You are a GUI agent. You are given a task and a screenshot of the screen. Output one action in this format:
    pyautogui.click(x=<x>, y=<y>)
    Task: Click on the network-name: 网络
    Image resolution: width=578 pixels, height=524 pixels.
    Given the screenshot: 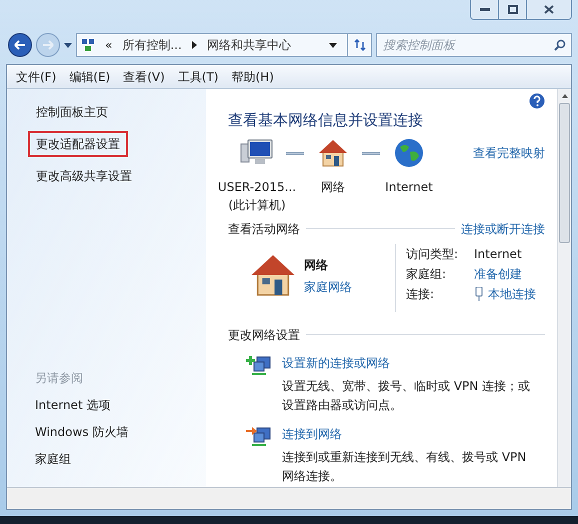 What is the action you would take?
    pyautogui.click(x=316, y=265)
    